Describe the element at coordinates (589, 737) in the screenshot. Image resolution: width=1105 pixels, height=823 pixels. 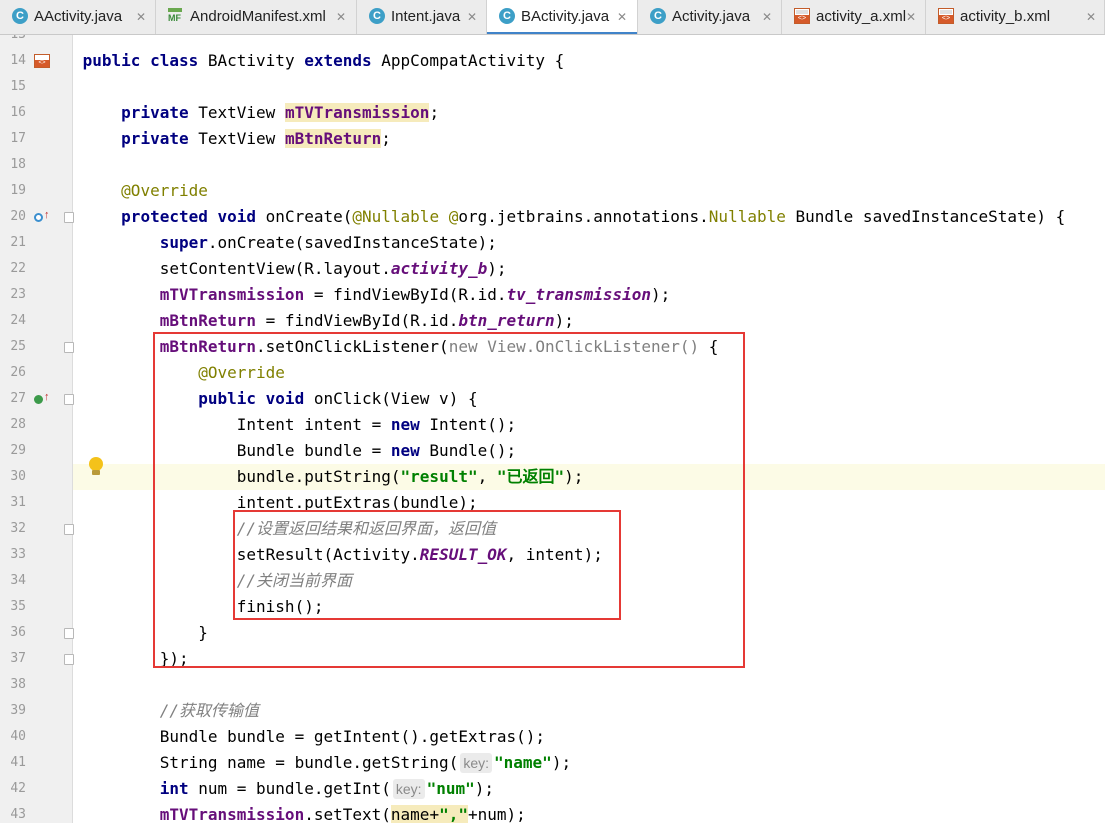
I see `code-line: Bundle bundle = getIntent().getExtras();` at that location.